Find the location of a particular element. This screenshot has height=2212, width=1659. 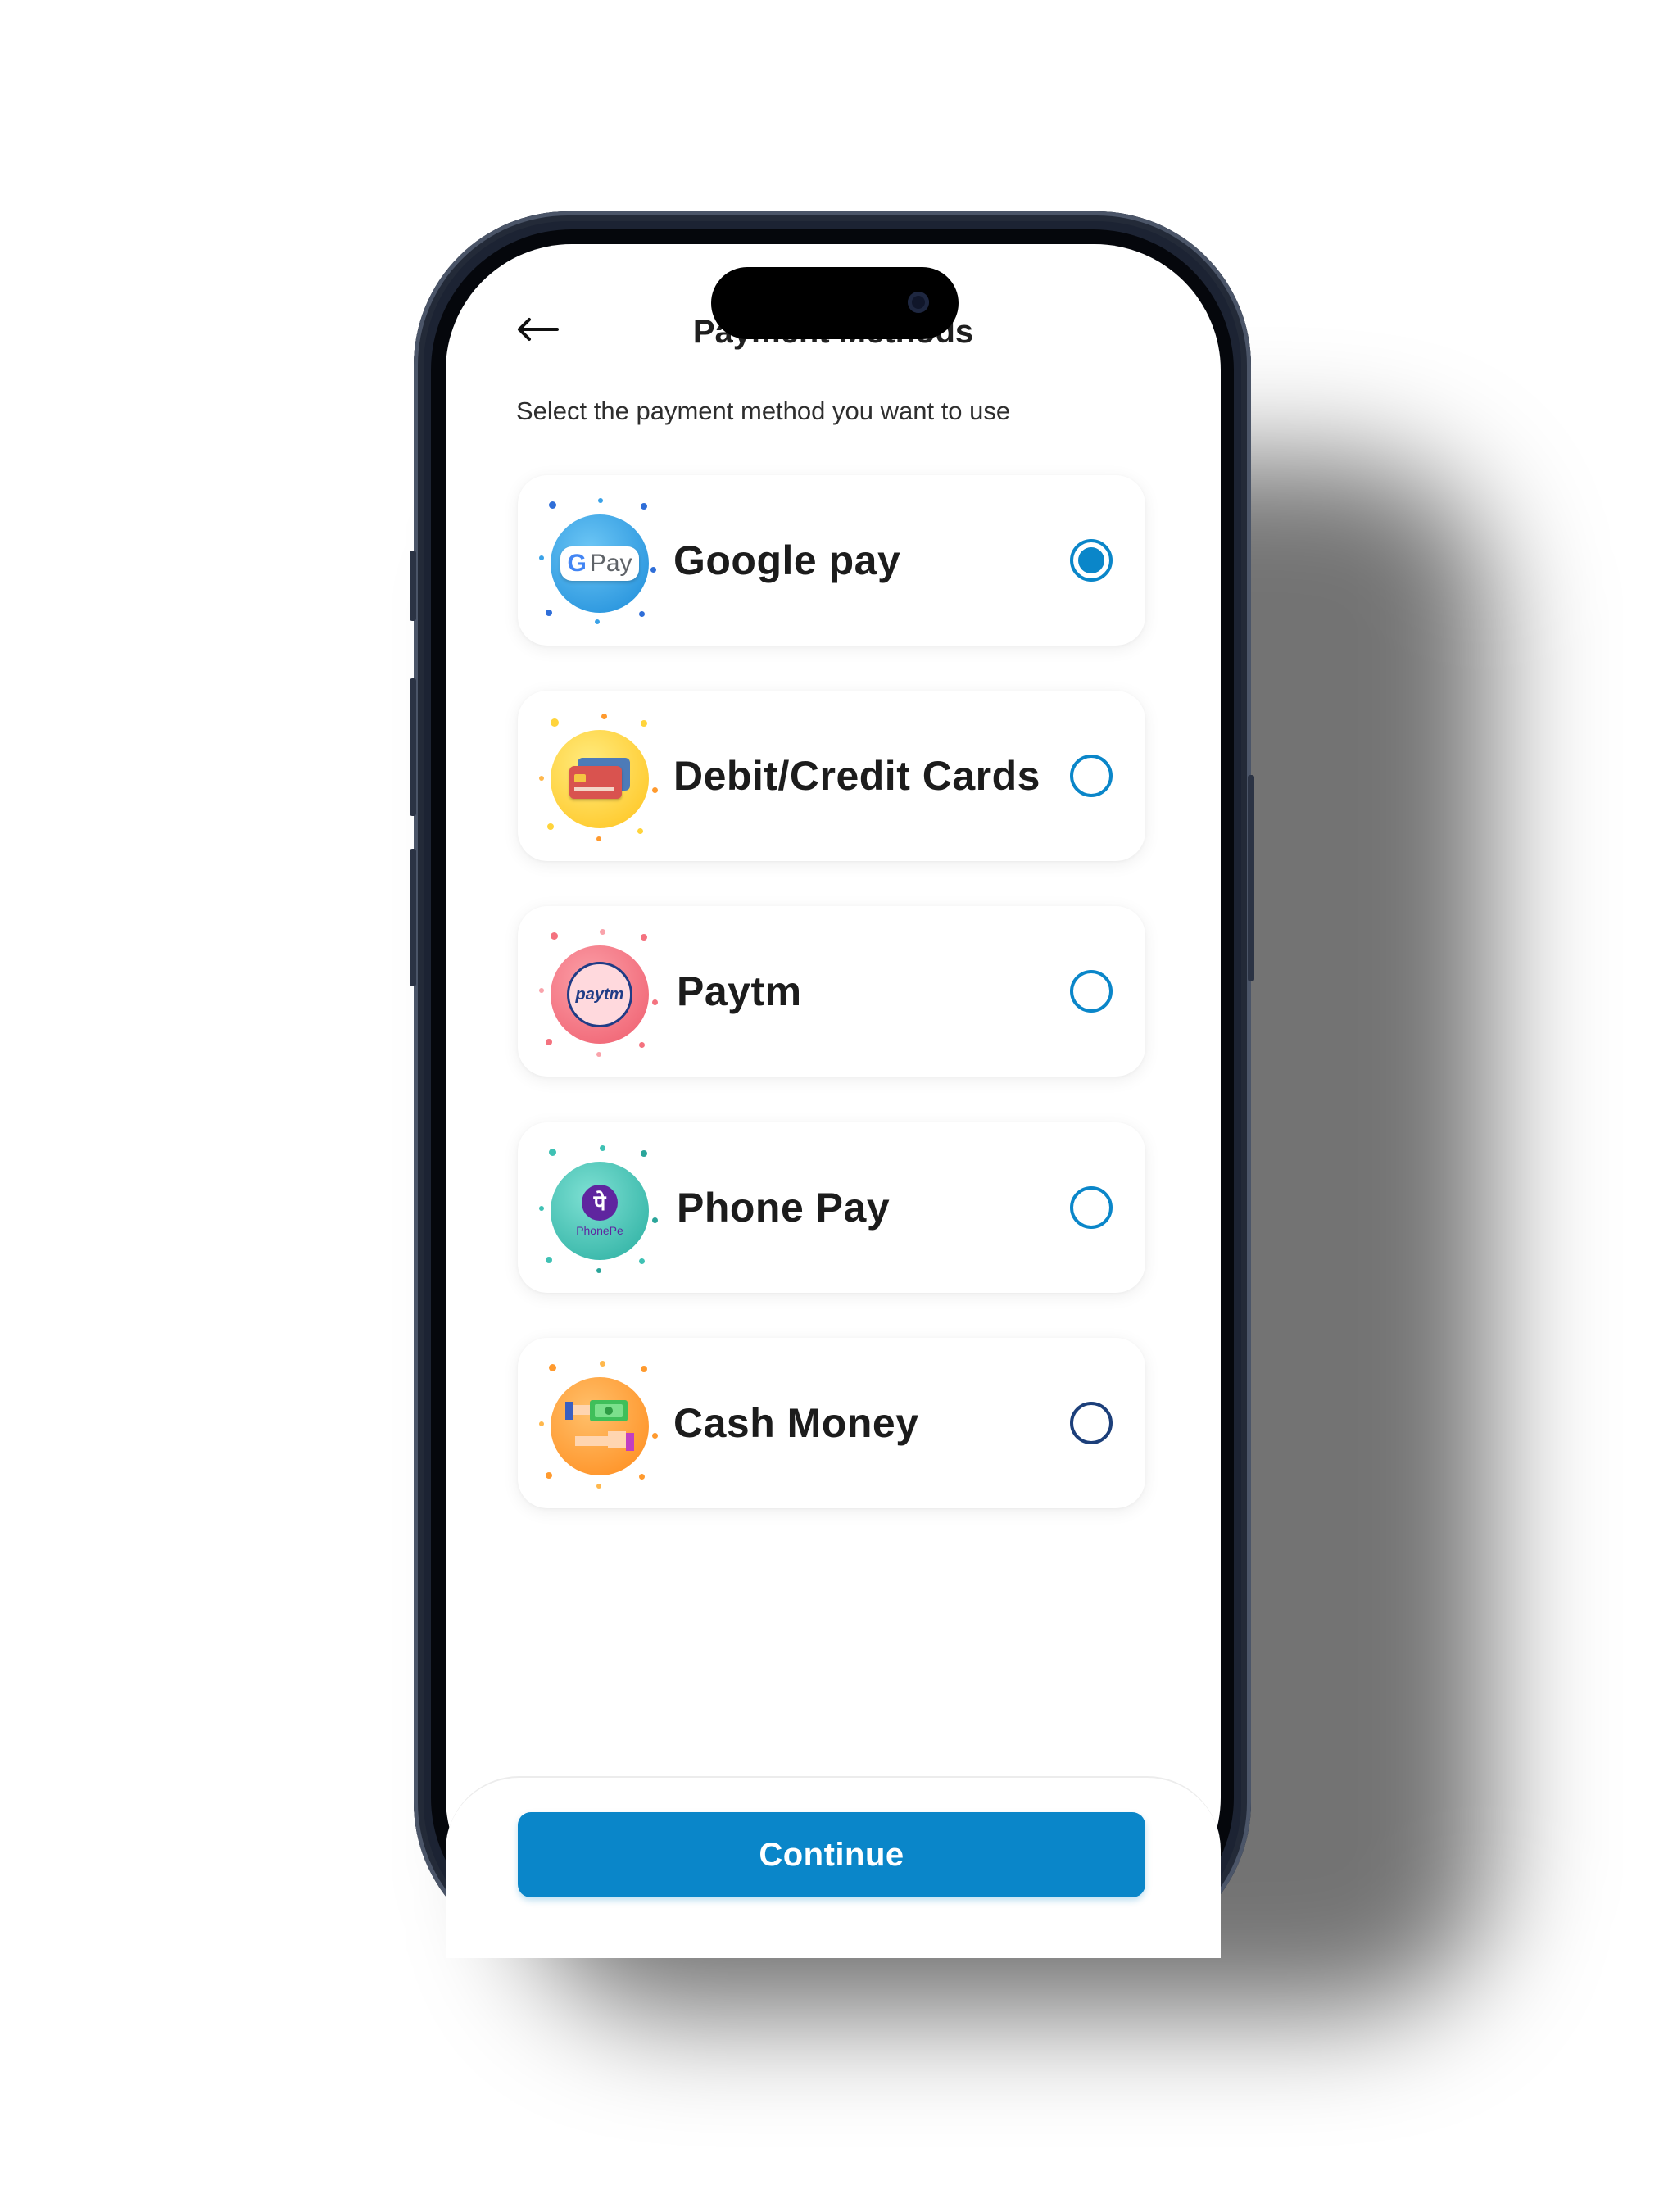

radio-button-selected is located at coordinates (1091, 560).